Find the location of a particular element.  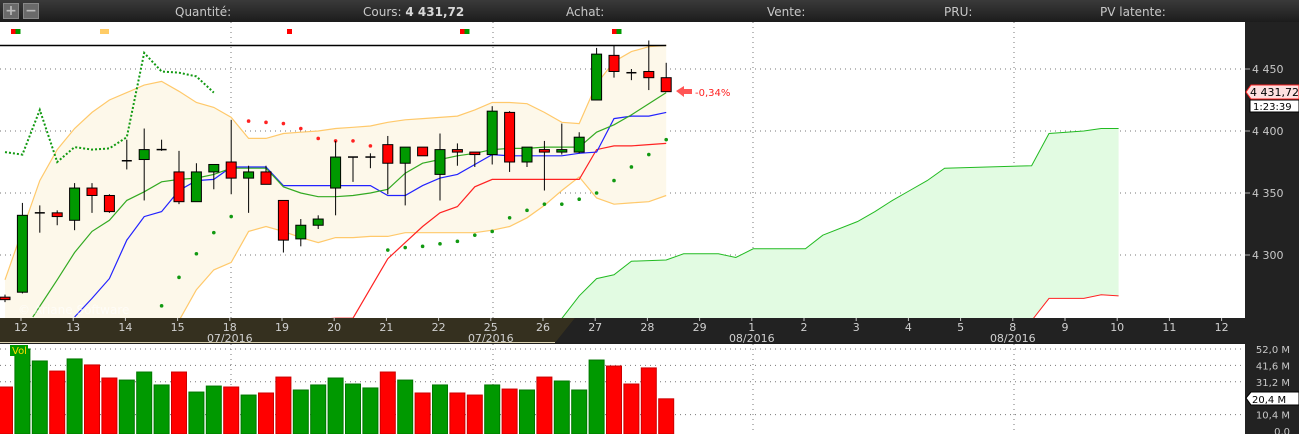

achat-label: Achat: is located at coordinates (585, 12).